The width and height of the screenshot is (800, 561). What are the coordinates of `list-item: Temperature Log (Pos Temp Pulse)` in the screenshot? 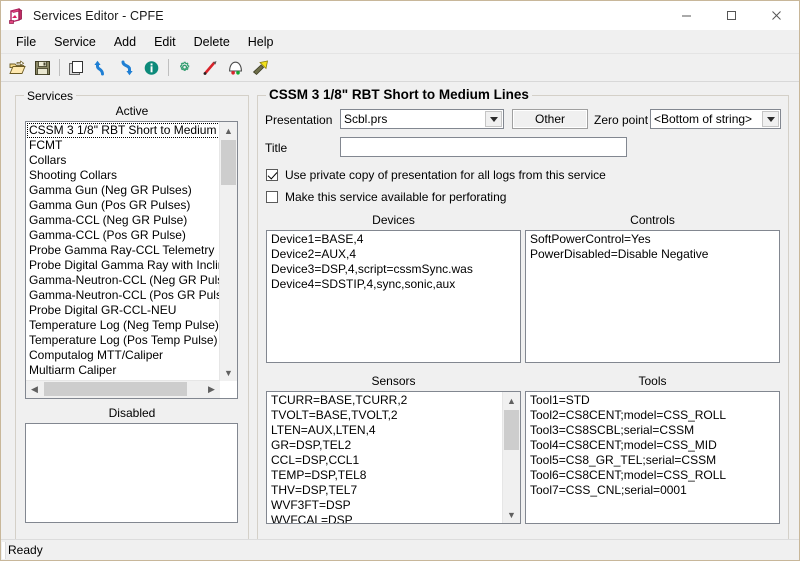 It's located at (123, 340).